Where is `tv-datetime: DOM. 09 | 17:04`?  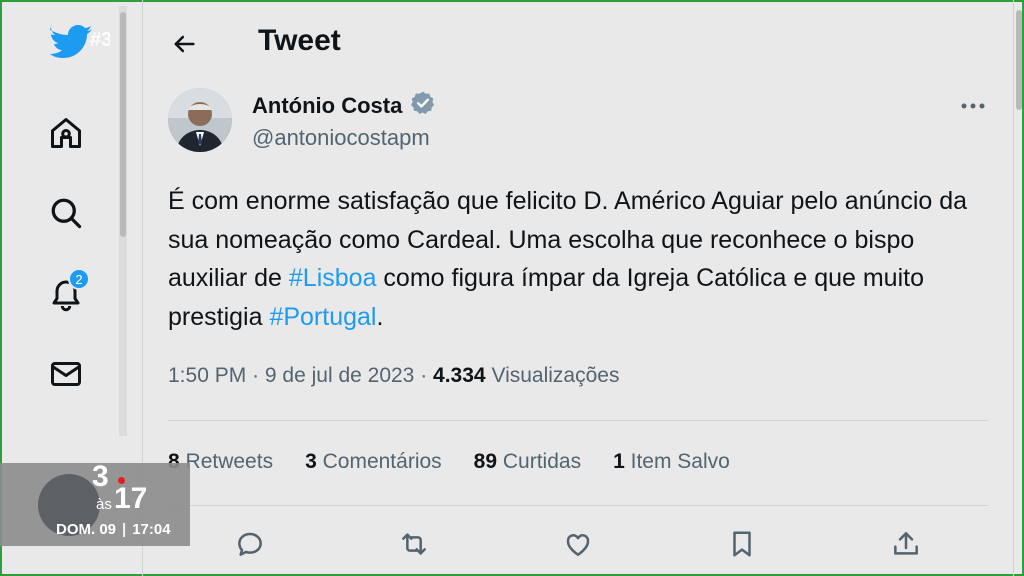 tv-datetime: DOM. 09 | 17:04 is located at coordinates (113, 529).